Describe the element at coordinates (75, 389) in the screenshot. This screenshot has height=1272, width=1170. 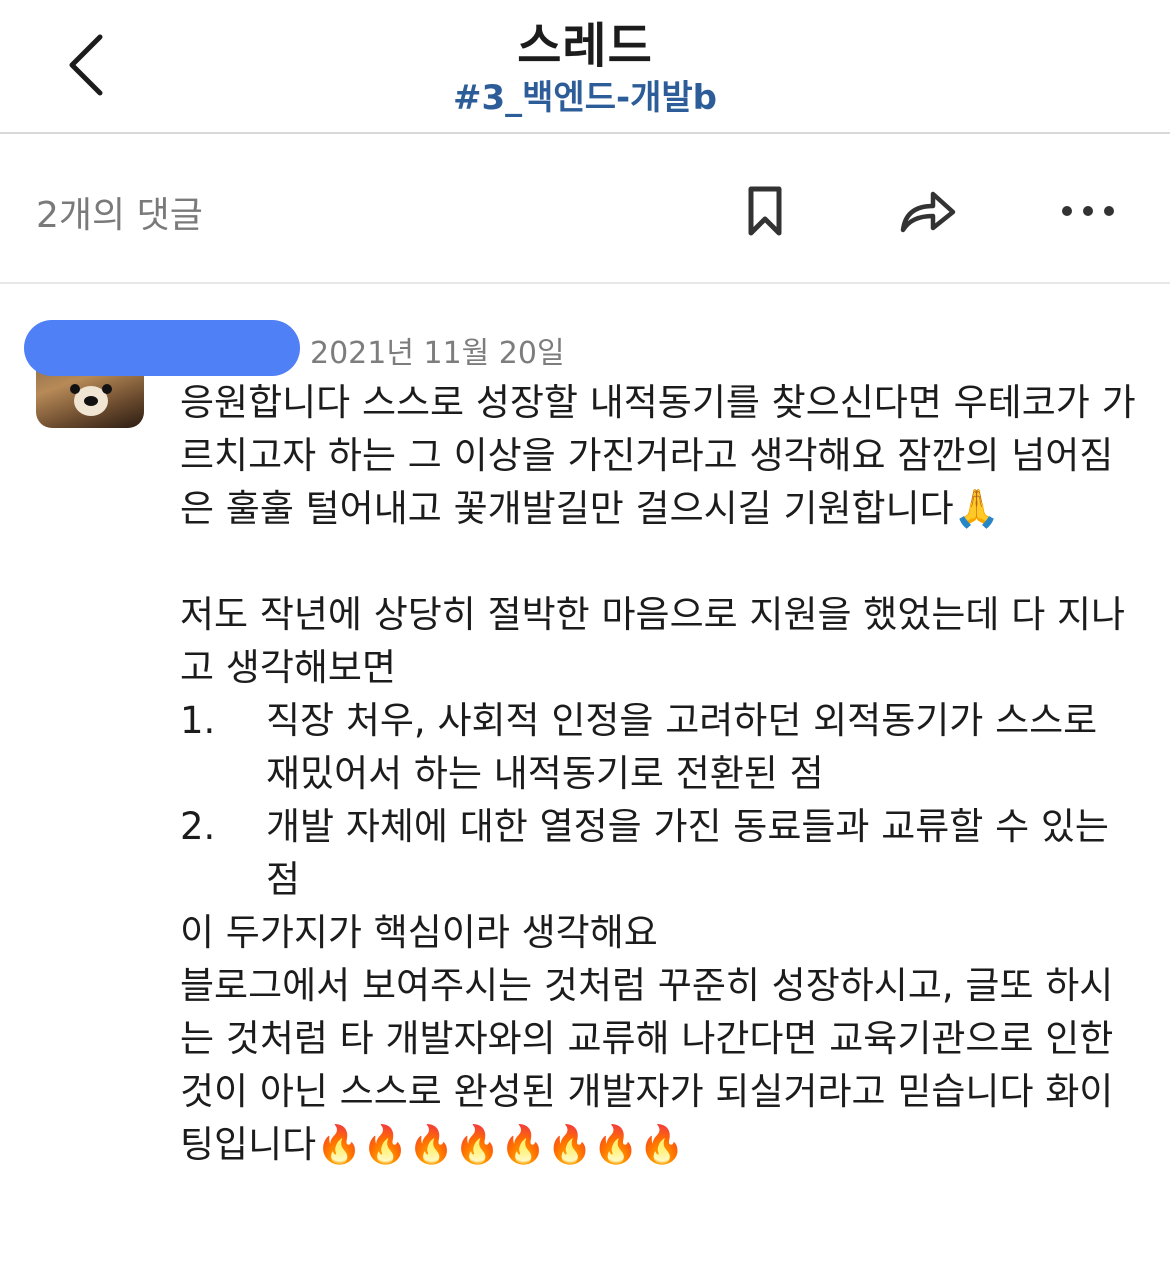
I see `avatar-eye-left` at that location.